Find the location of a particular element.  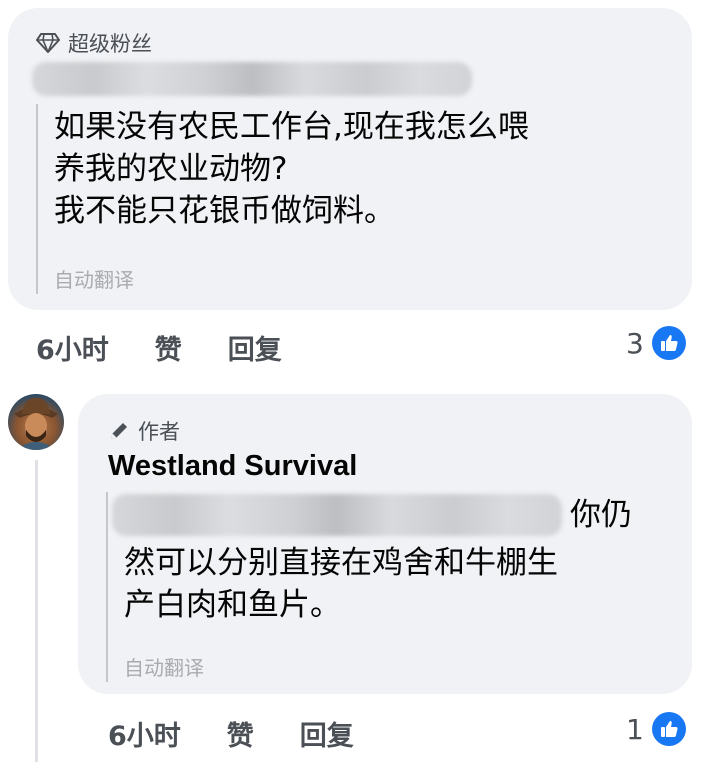

badge-label: 作者 is located at coordinates (159, 432).